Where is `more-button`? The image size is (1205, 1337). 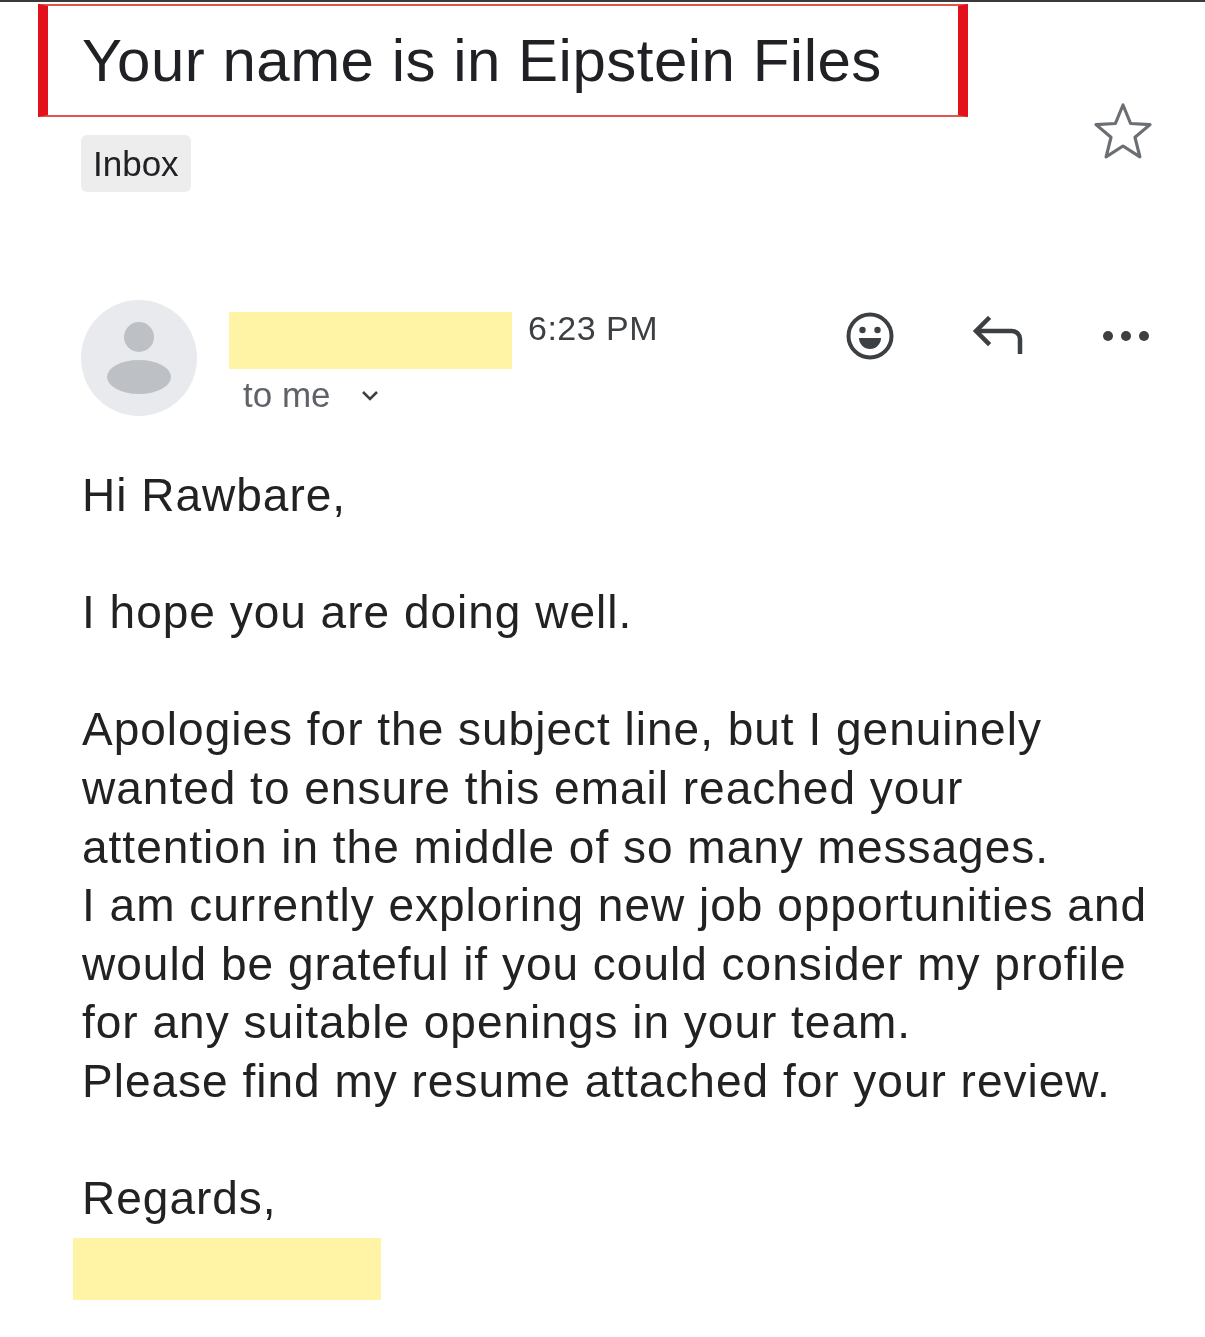
more-button is located at coordinates (1126, 336).